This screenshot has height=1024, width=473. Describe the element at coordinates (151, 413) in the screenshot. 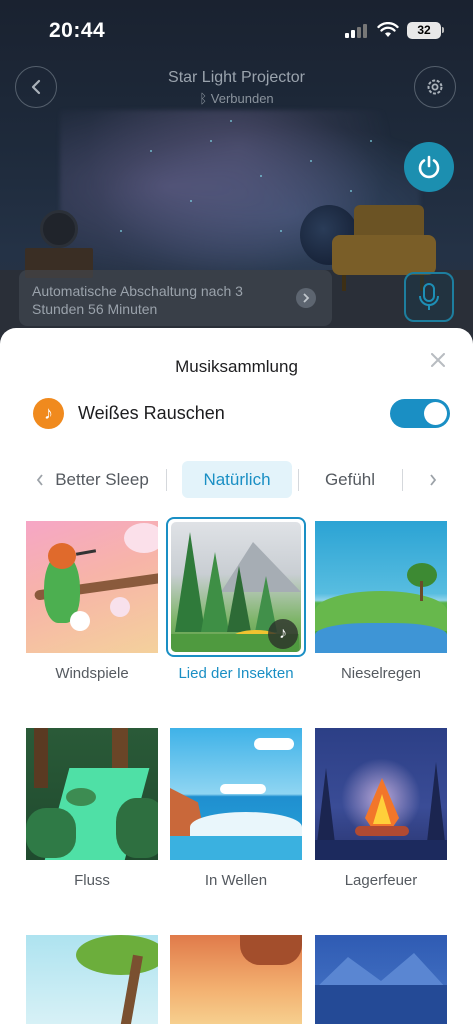

I see `white-noise-label: Weißes Rauschen` at that location.